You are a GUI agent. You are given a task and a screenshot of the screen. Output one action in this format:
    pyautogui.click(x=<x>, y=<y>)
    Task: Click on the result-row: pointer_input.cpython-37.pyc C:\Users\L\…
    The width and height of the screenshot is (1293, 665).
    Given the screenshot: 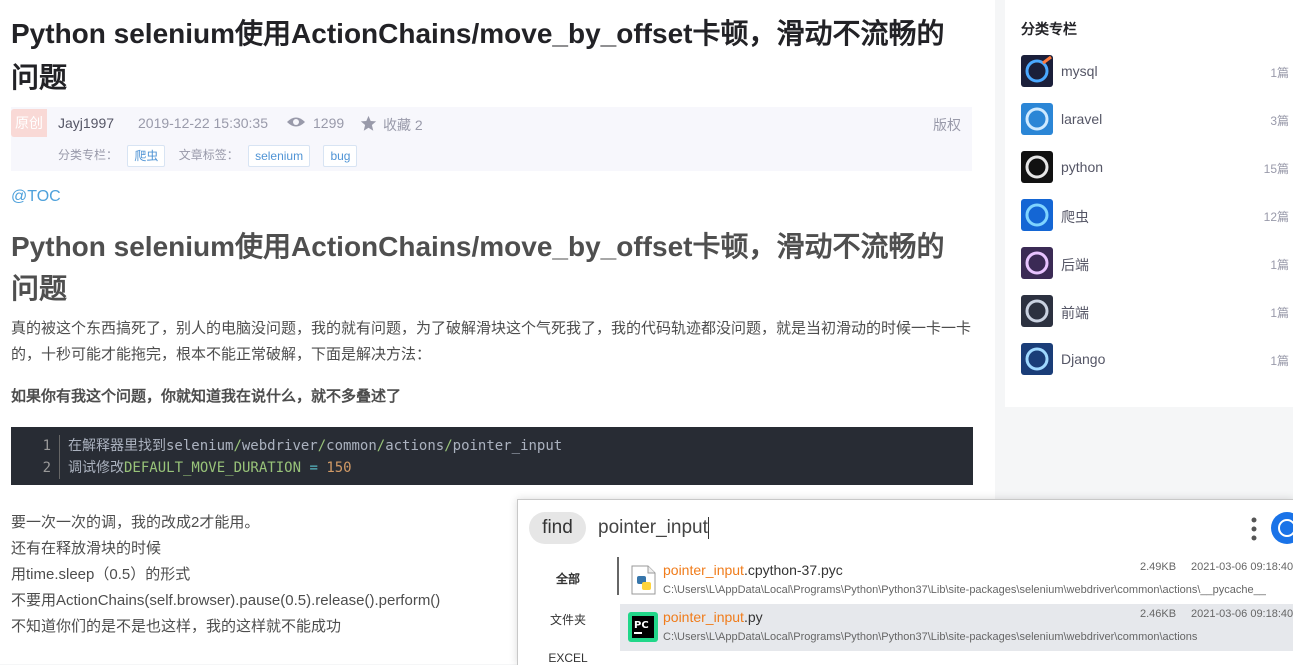 What is the action you would take?
    pyautogui.click(x=956, y=580)
    